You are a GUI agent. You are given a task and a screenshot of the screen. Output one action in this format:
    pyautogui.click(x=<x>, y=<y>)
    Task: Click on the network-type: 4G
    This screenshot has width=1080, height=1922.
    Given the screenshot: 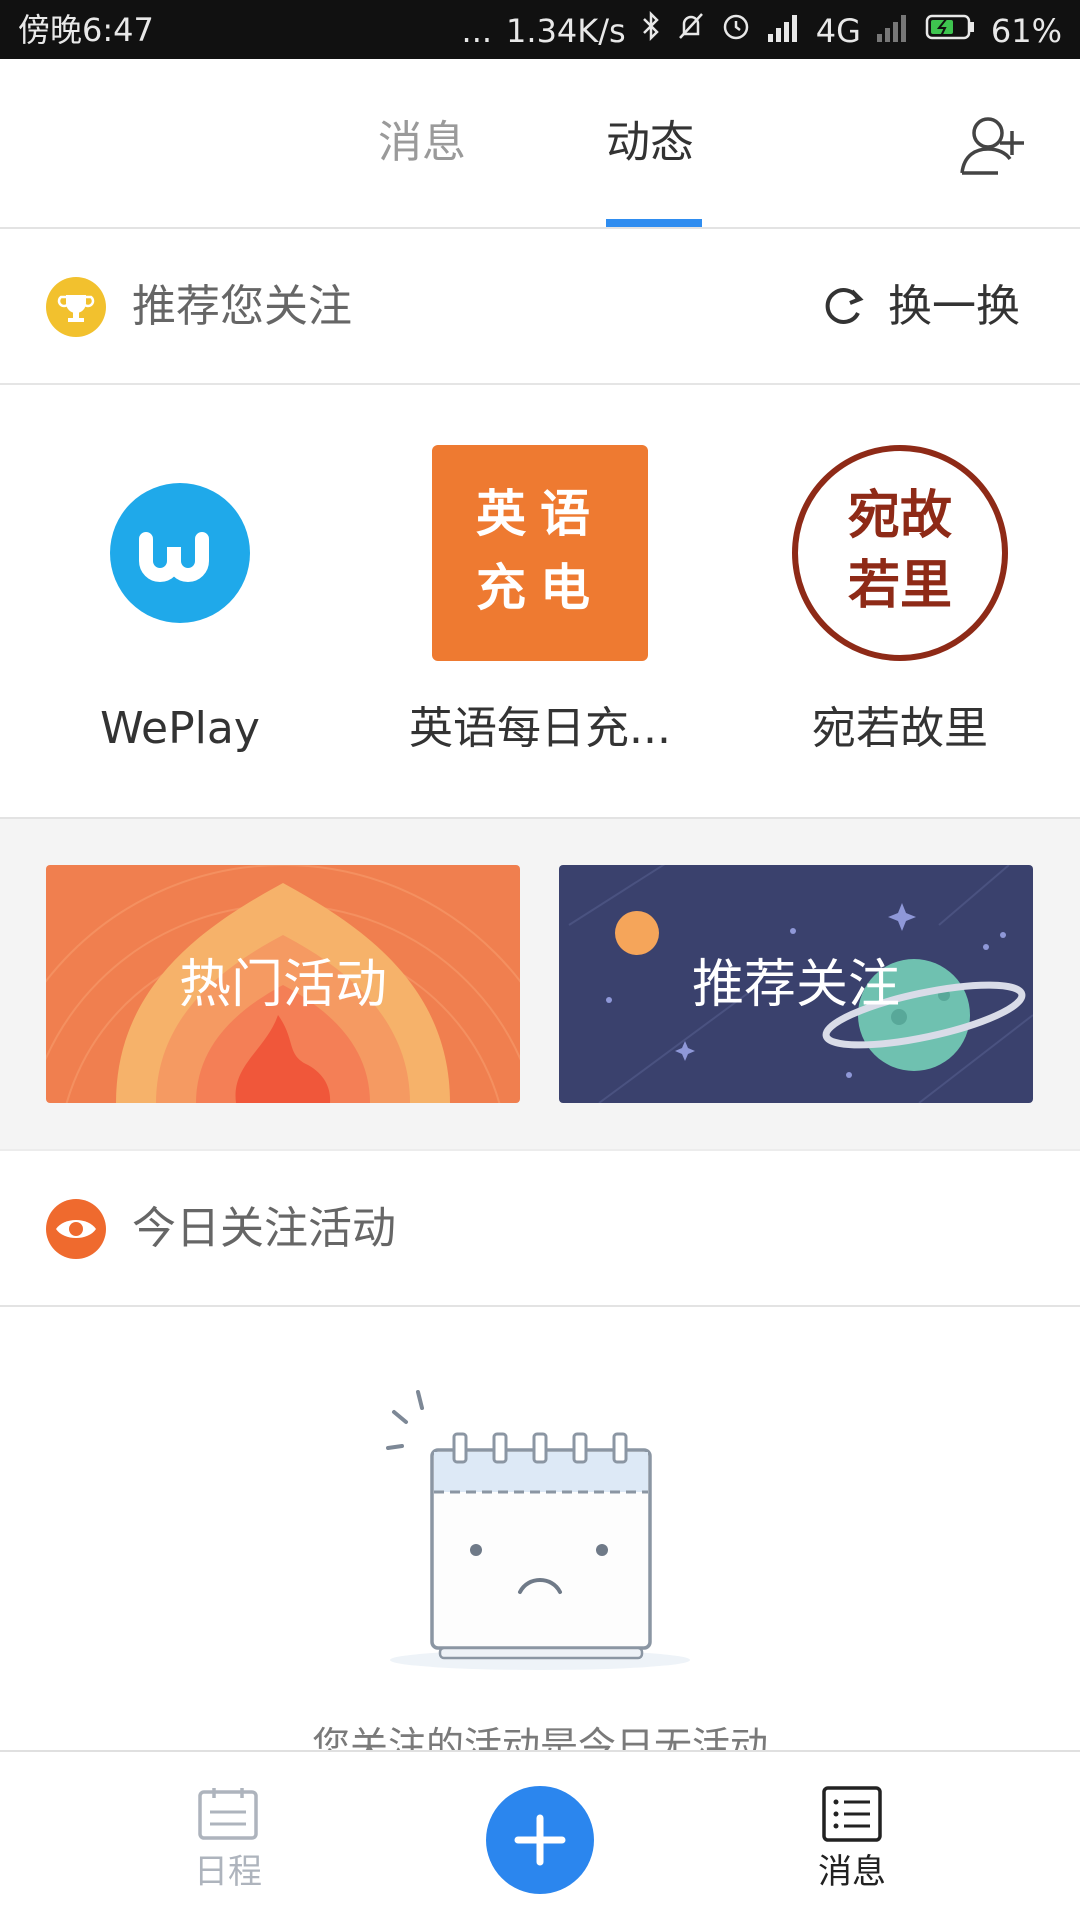 What is the action you would take?
    pyautogui.click(x=838, y=30)
    